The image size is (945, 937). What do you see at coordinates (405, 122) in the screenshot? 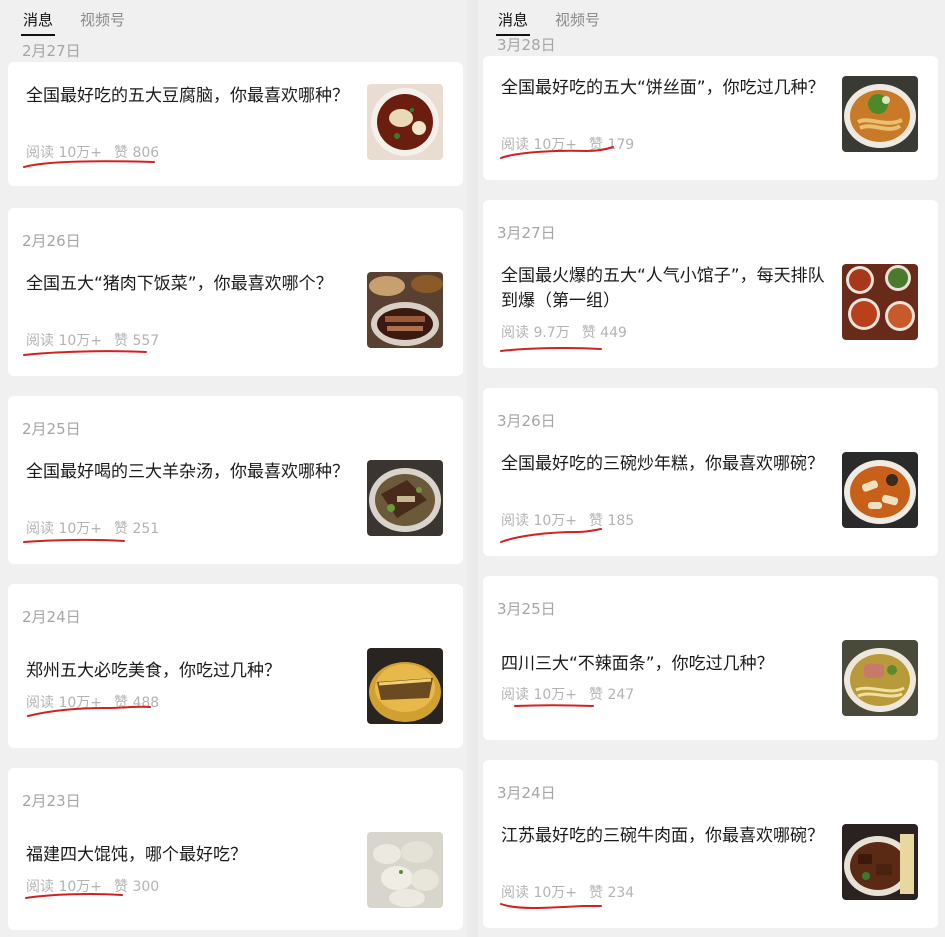
I see `tofu-pudding-photo` at bounding box center [405, 122].